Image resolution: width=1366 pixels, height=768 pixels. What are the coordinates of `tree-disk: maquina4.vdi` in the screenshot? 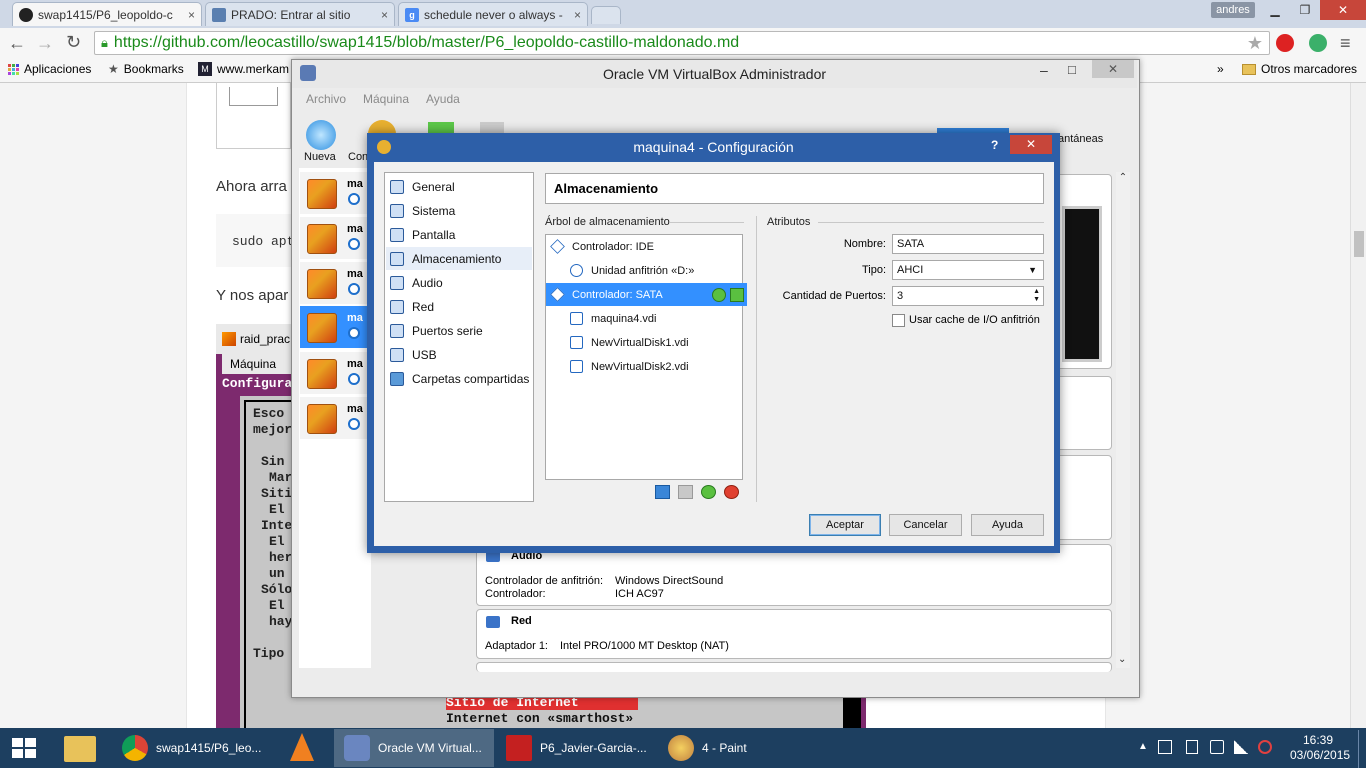 It's located at (656, 318).